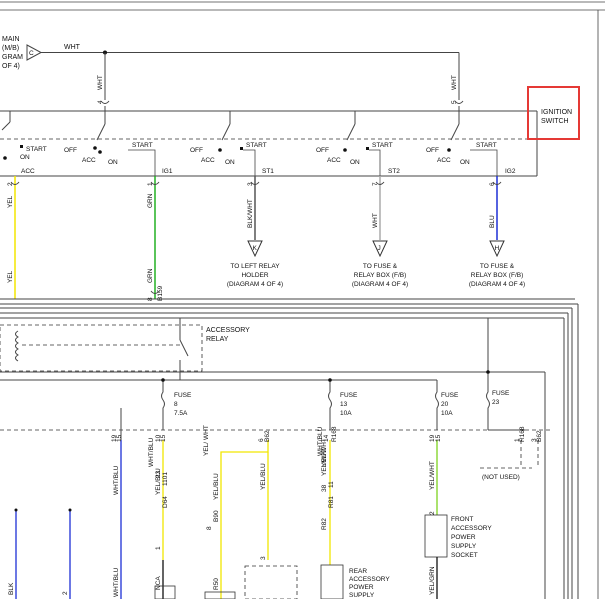 The width and height of the screenshot is (605, 599). What do you see at coordinates (334, 434) in the screenshot?
I see `box-pin-label: R168` at bounding box center [334, 434].